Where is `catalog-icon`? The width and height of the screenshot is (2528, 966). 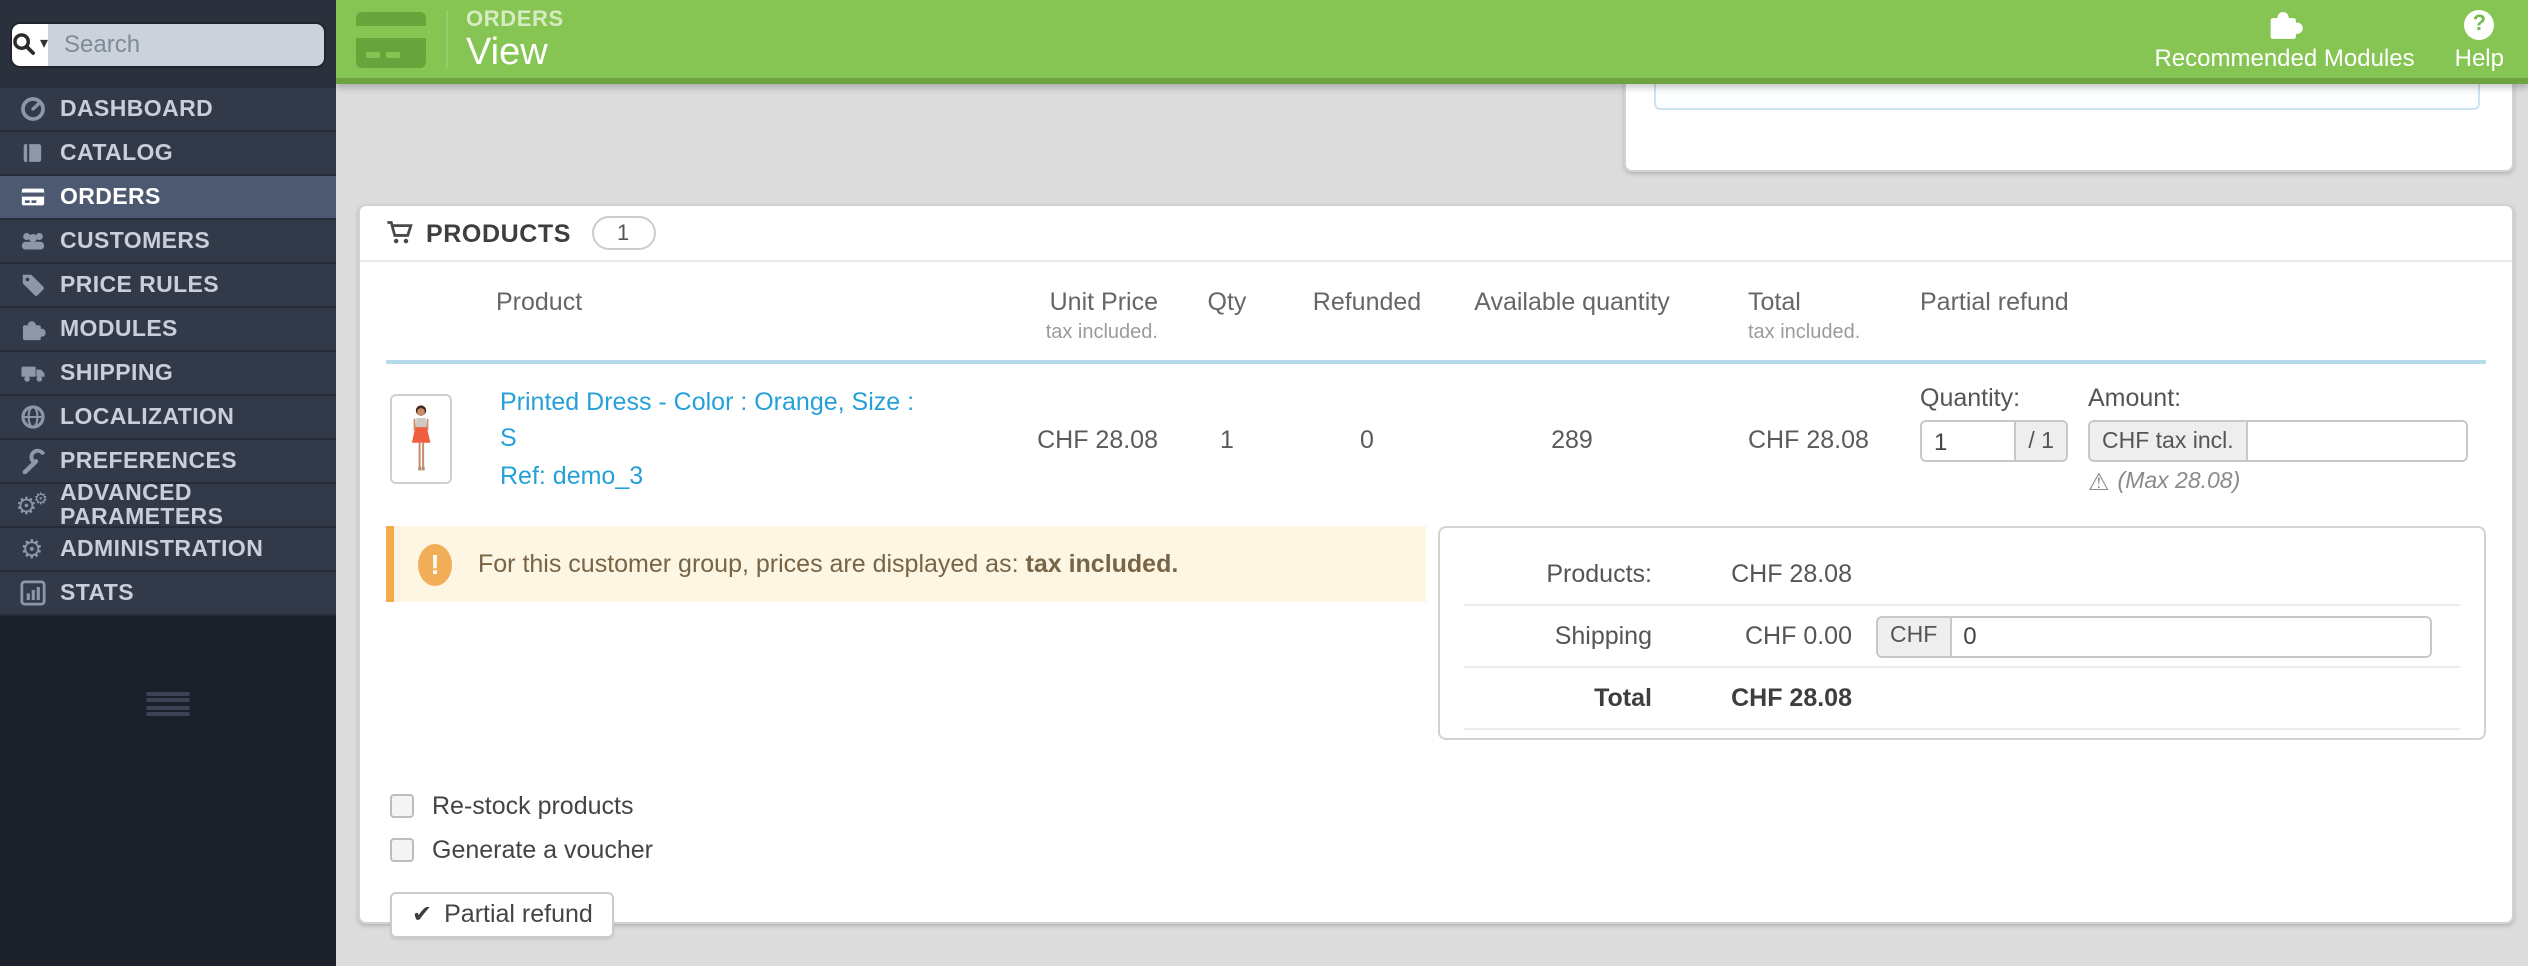 catalog-icon is located at coordinates (32, 153).